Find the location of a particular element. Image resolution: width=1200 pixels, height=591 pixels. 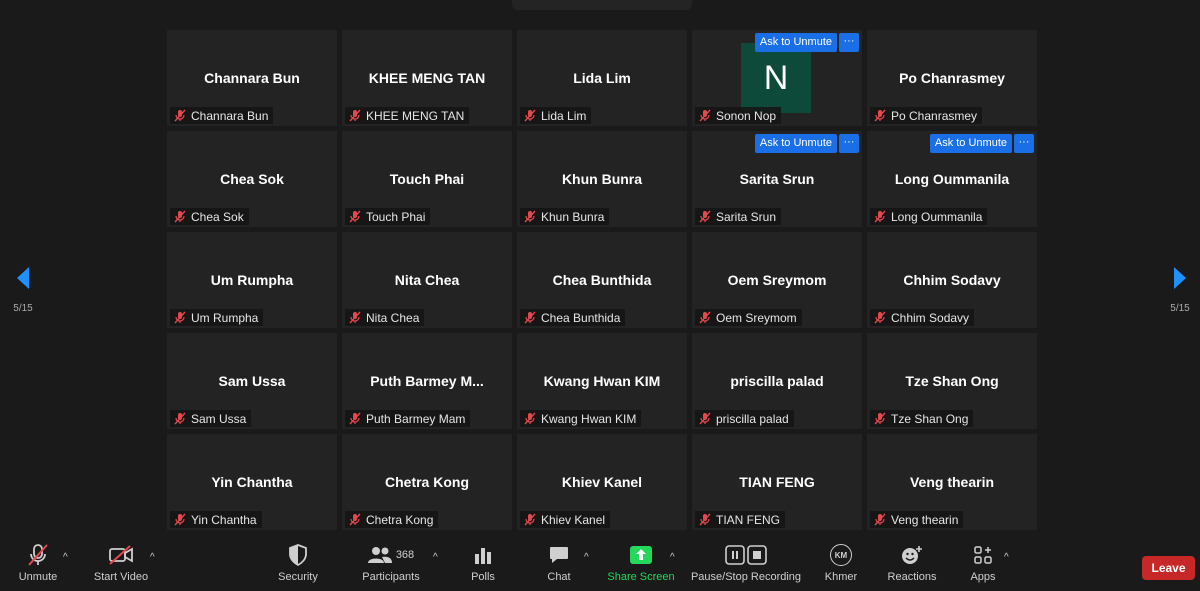

participant-tile: Khun Bunra Khun Bunra is located at coordinates (602, 179).